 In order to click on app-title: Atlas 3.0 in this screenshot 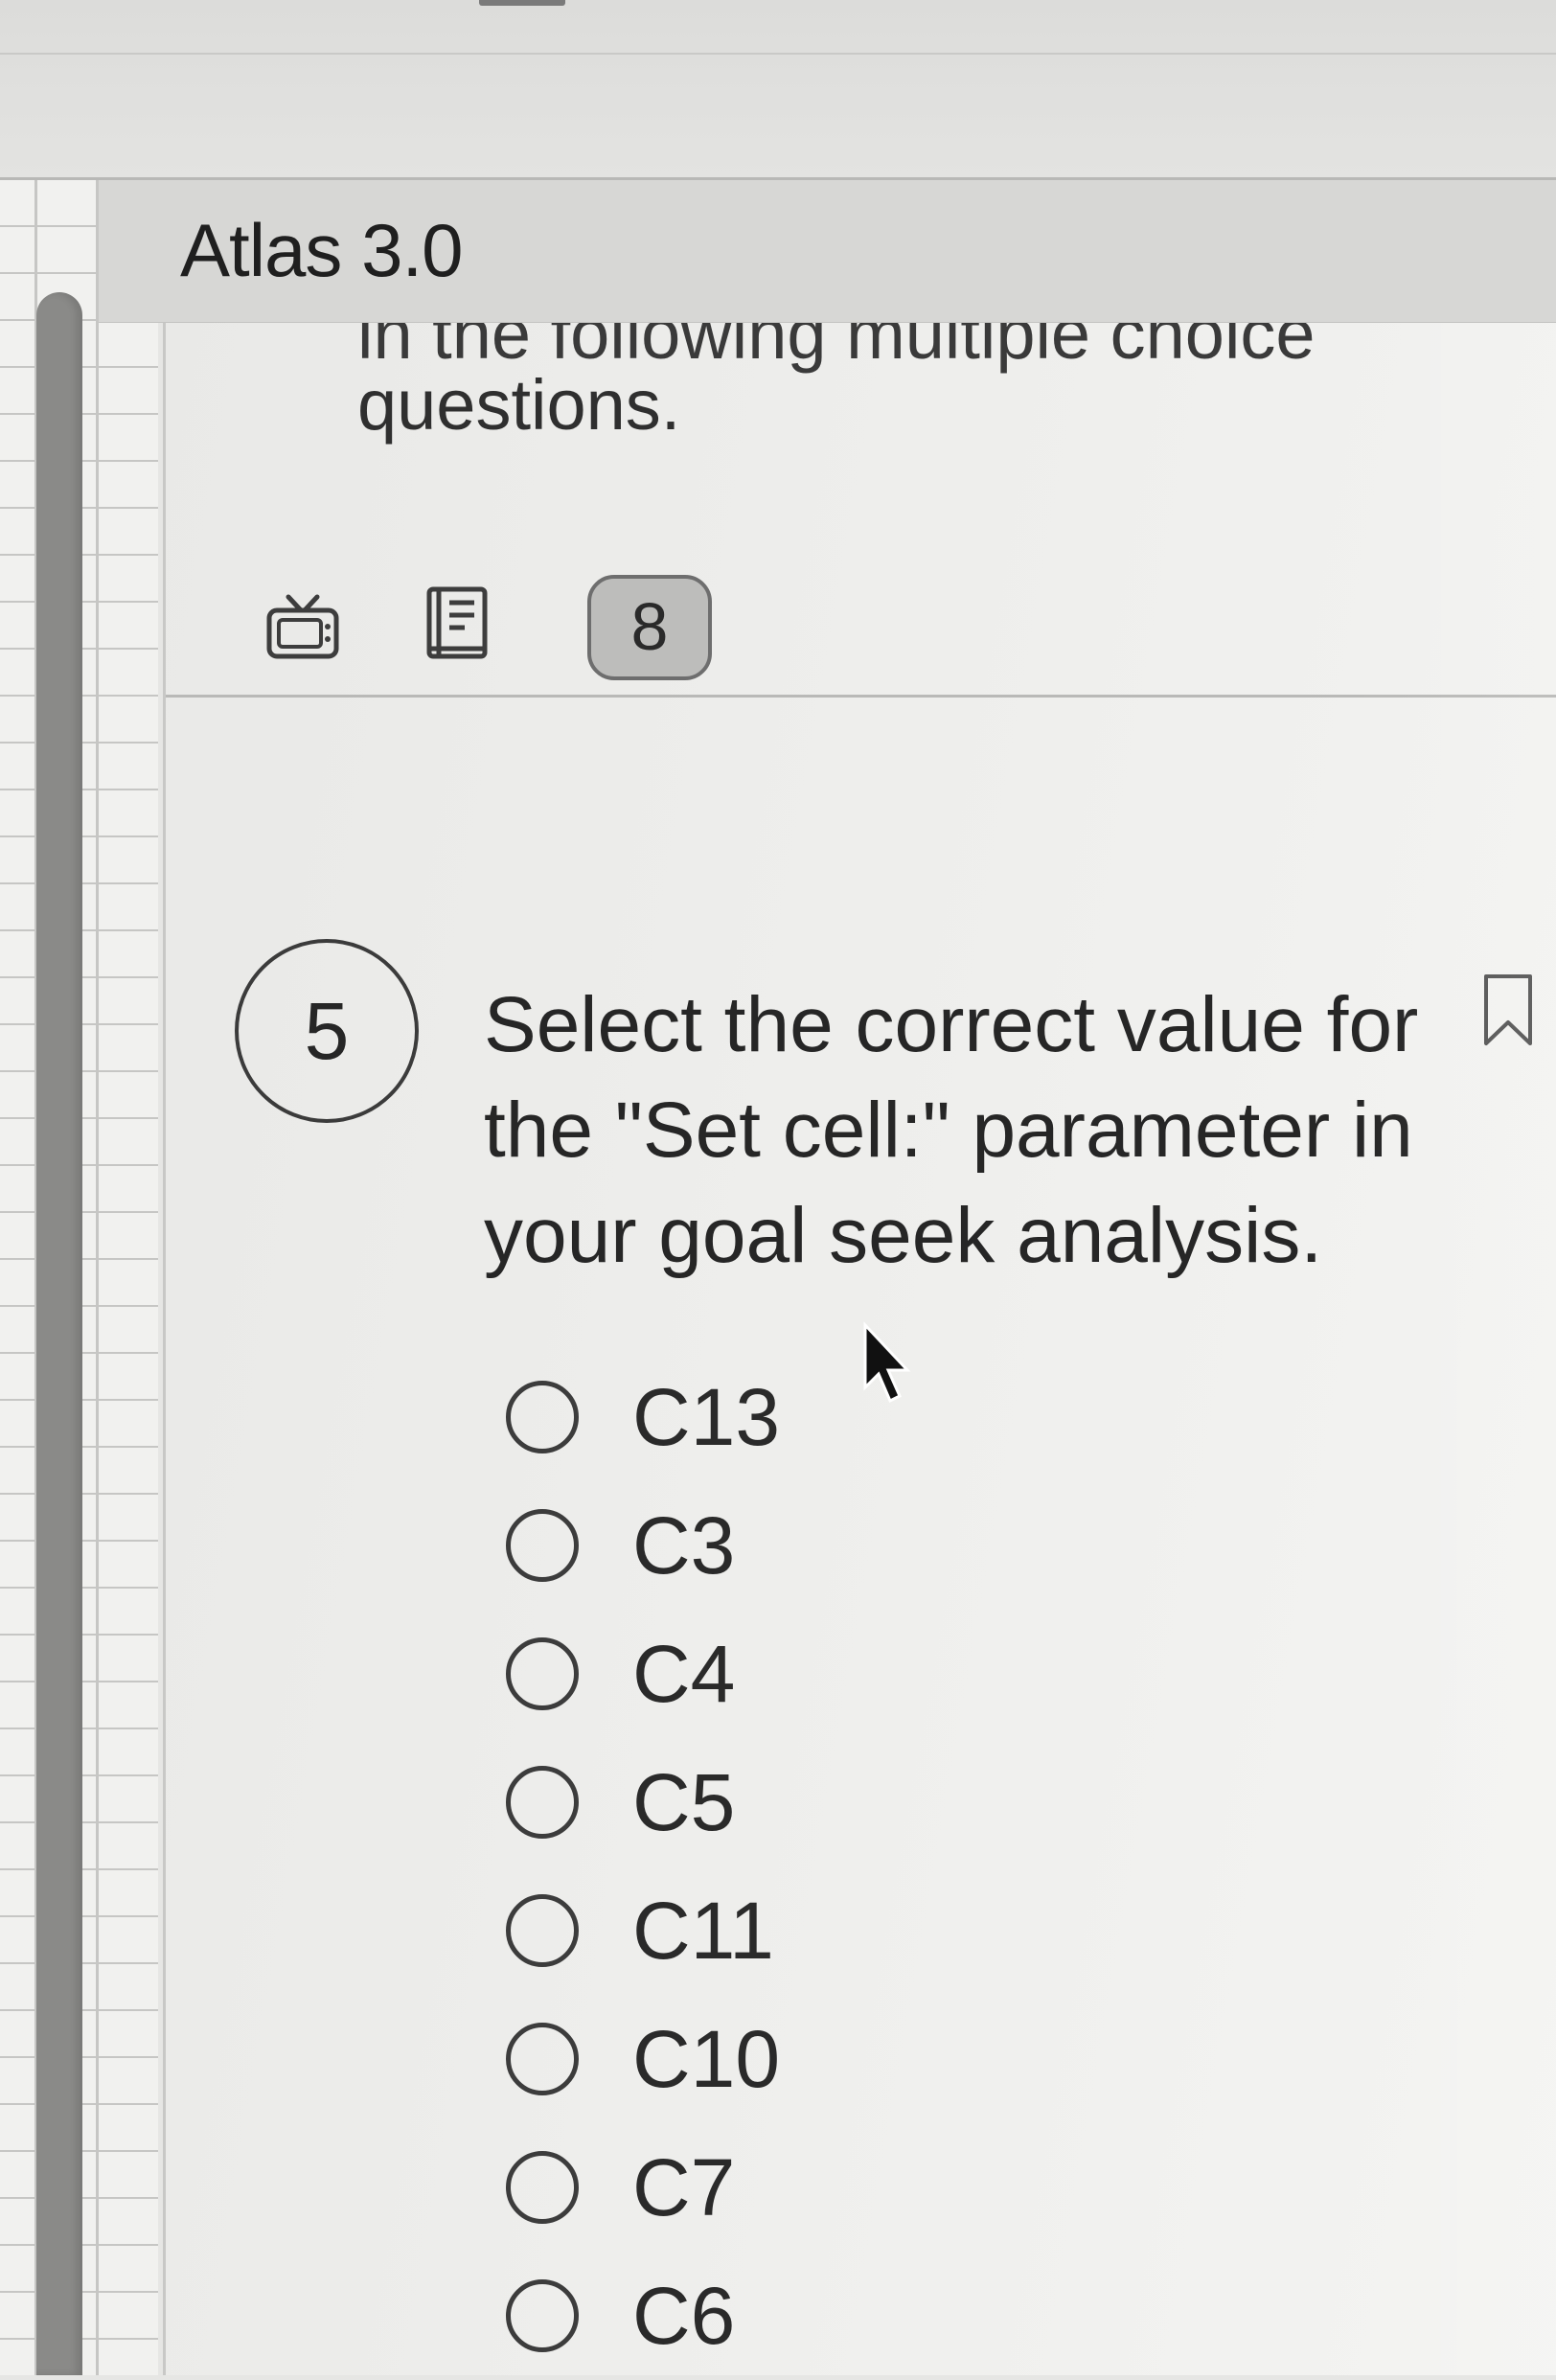, I will do `click(322, 250)`.